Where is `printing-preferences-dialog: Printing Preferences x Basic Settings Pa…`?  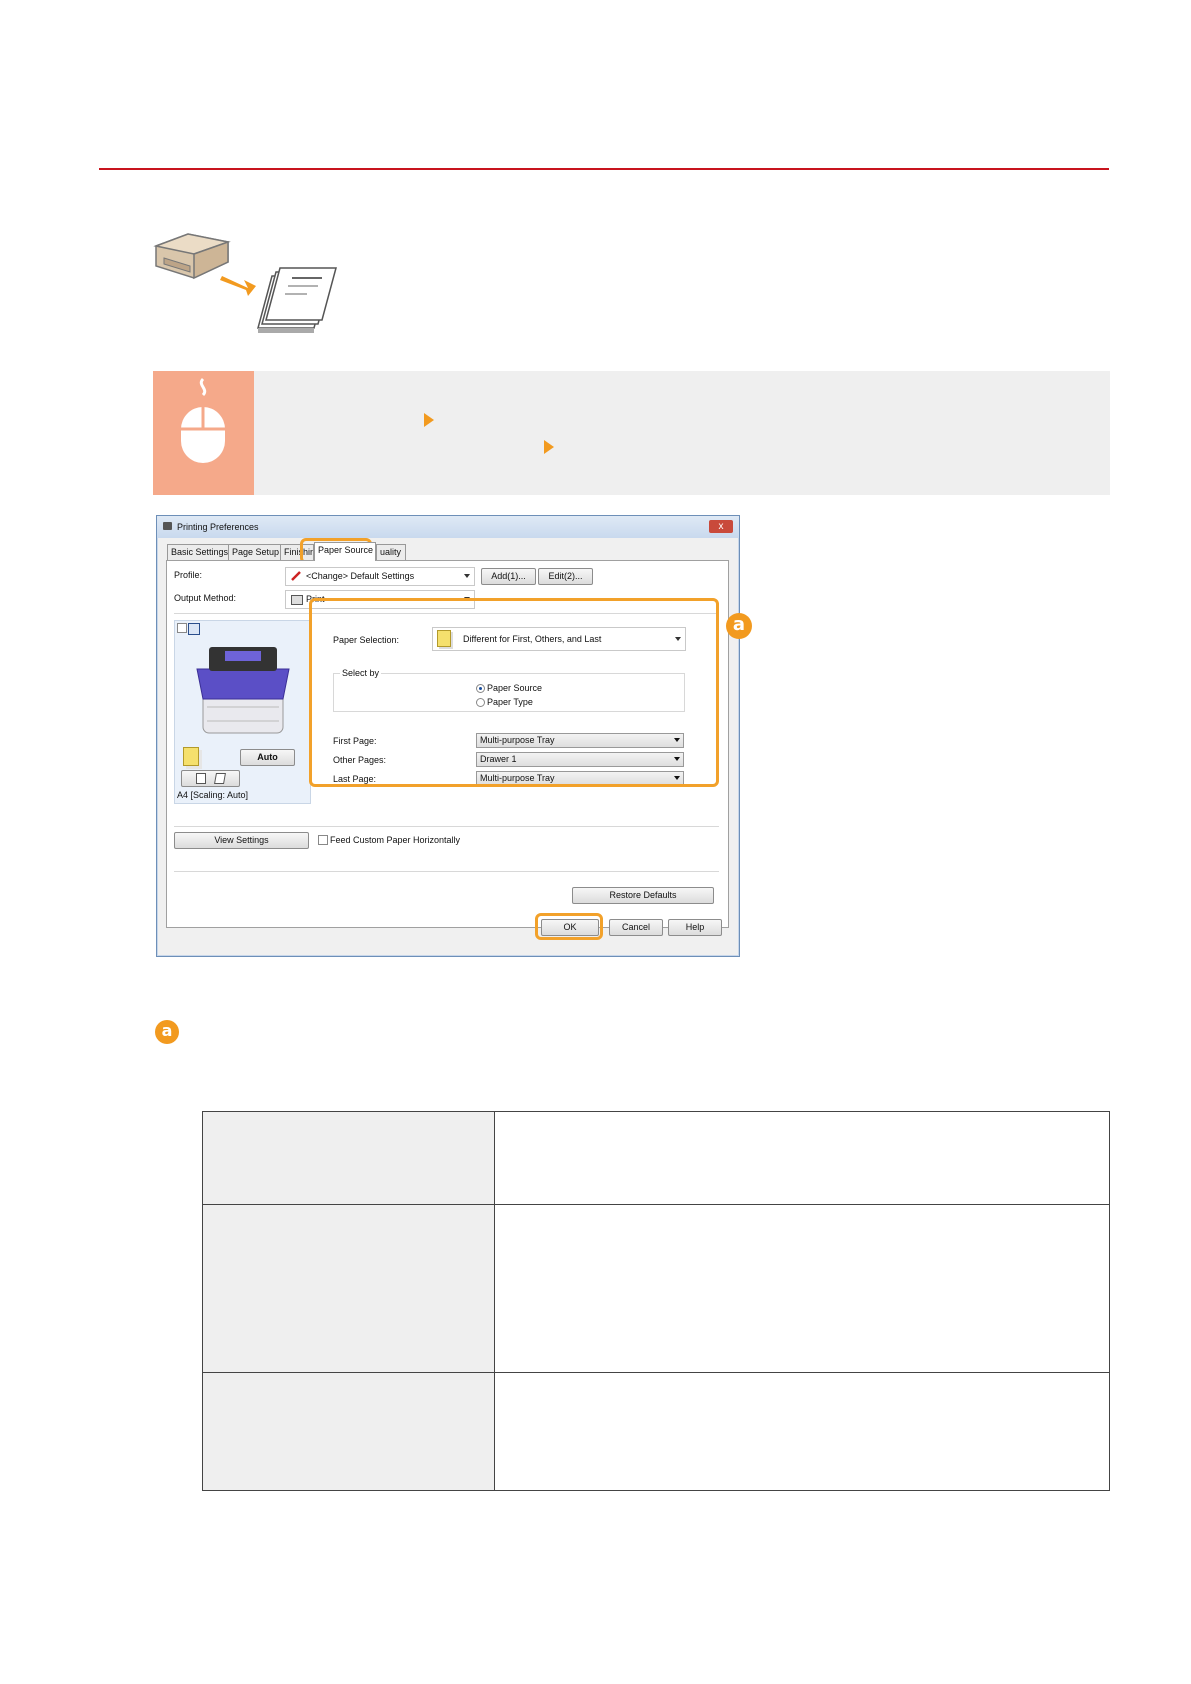
printing-preferences-dialog: Printing Preferences x Basic Settings Pa… is located at coordinates (454, 736).